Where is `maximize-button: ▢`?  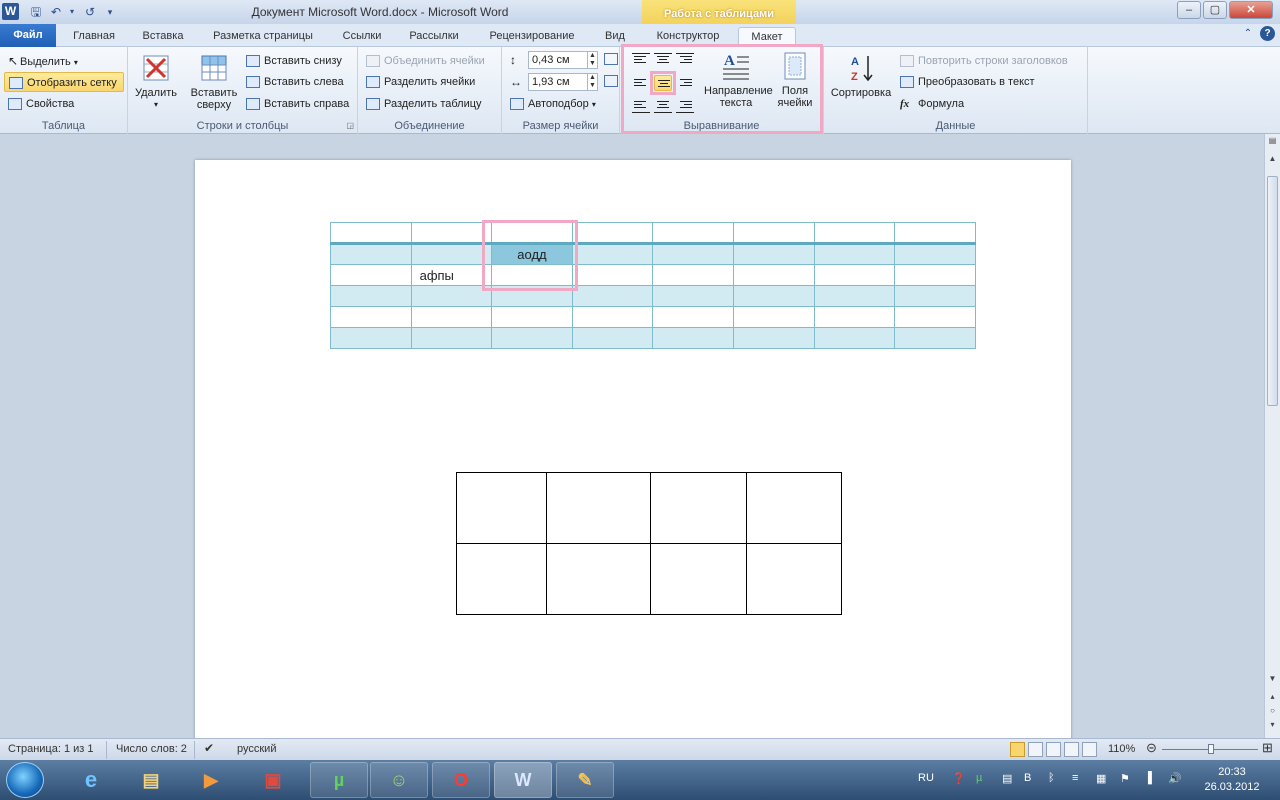
maximize-button: ▢ is located at coordinates (1215, 10).